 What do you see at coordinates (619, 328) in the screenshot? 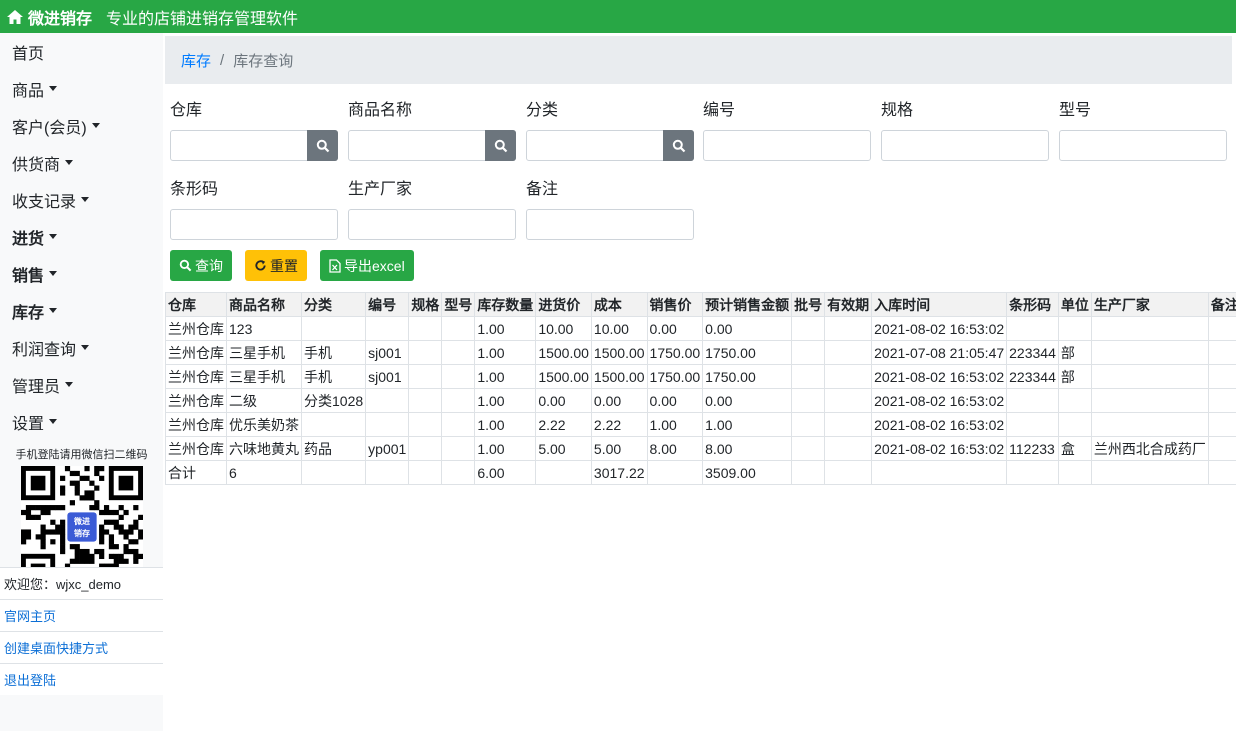
I see `table-cell: 10.00` at bounding box center [619, 328].